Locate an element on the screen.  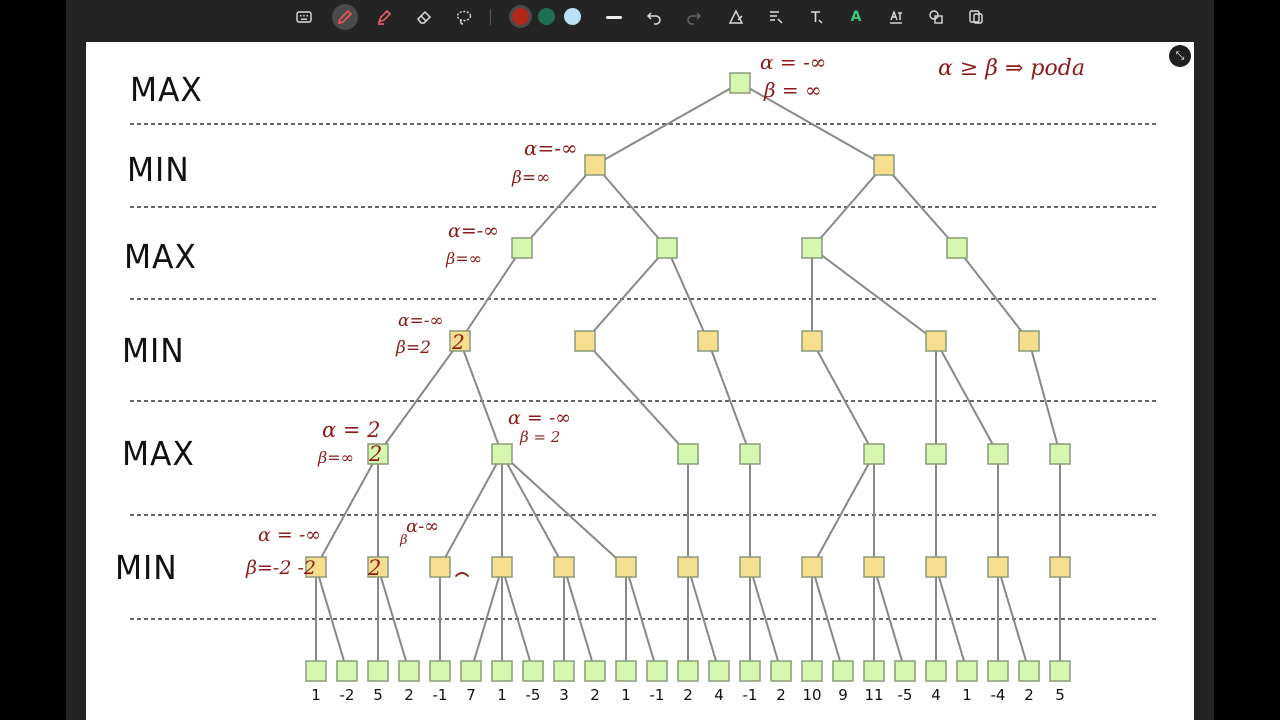
level-label-max-4: MAX is located at coordinates (158, 453).